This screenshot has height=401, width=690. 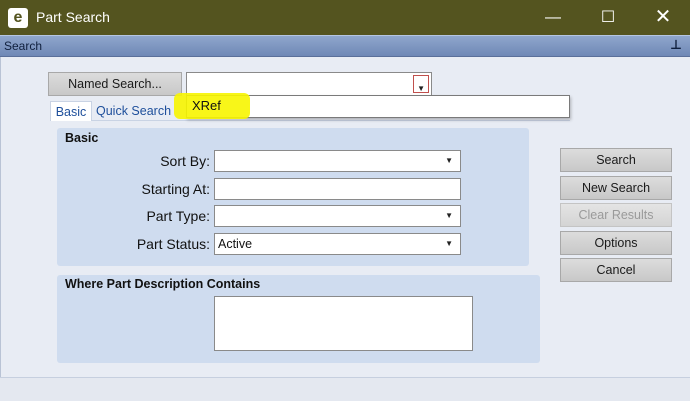 I want to click on clear-results-button: Clear Results, so click(x=616, y=215).